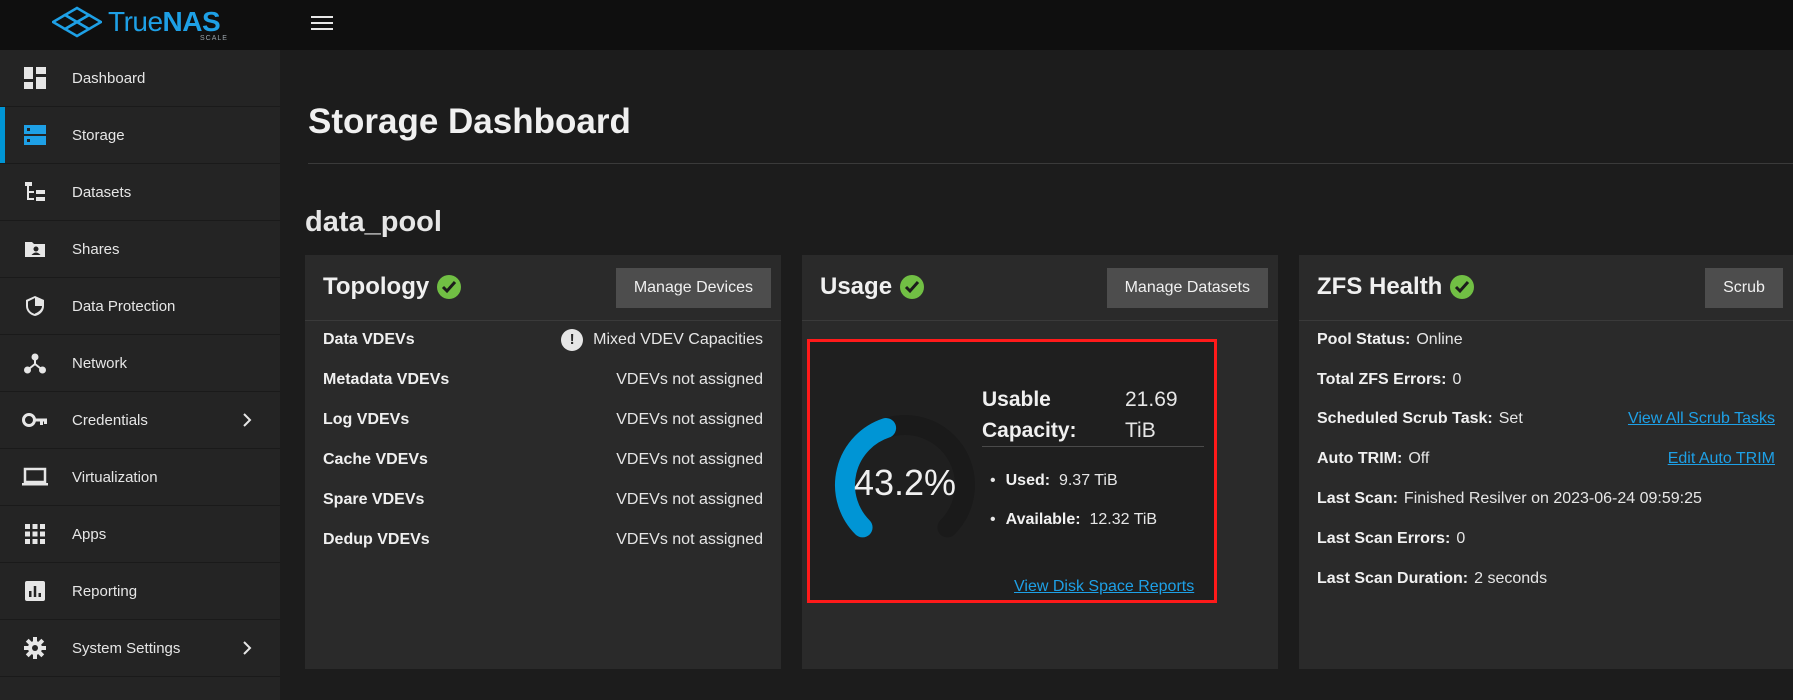 This screenshot has height=700, width=1793. What do you see at coordinates (1074, 520) in the screenshot?
I see `available-item: Available: 12.32 TiB` at bounding box center [1074, 520].